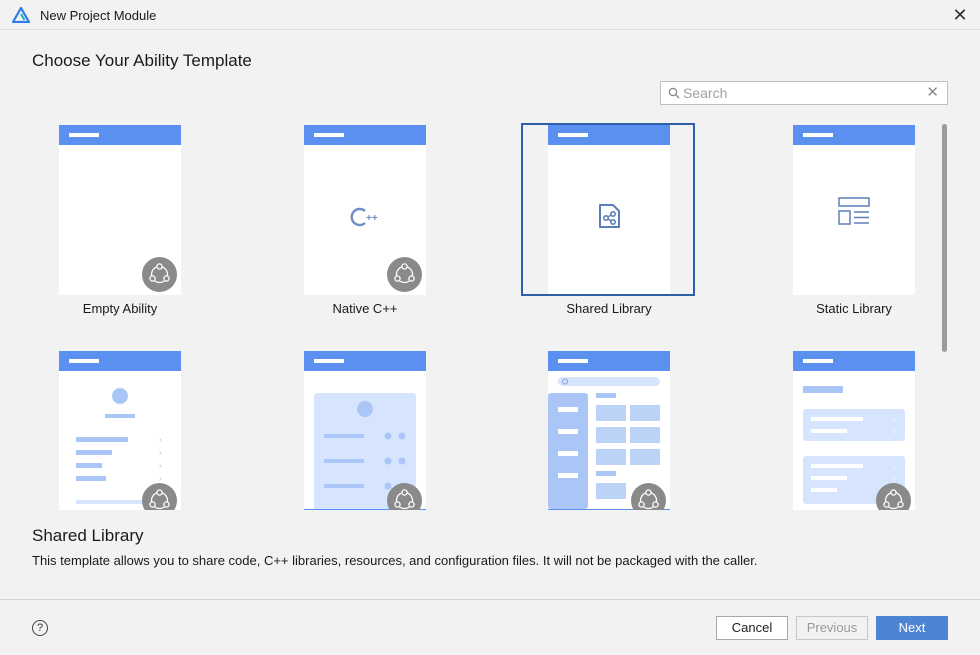  What do you see at coordinates (674, 93) in the screenshot?
I see `search-icon` at bounding box center [674, 93].